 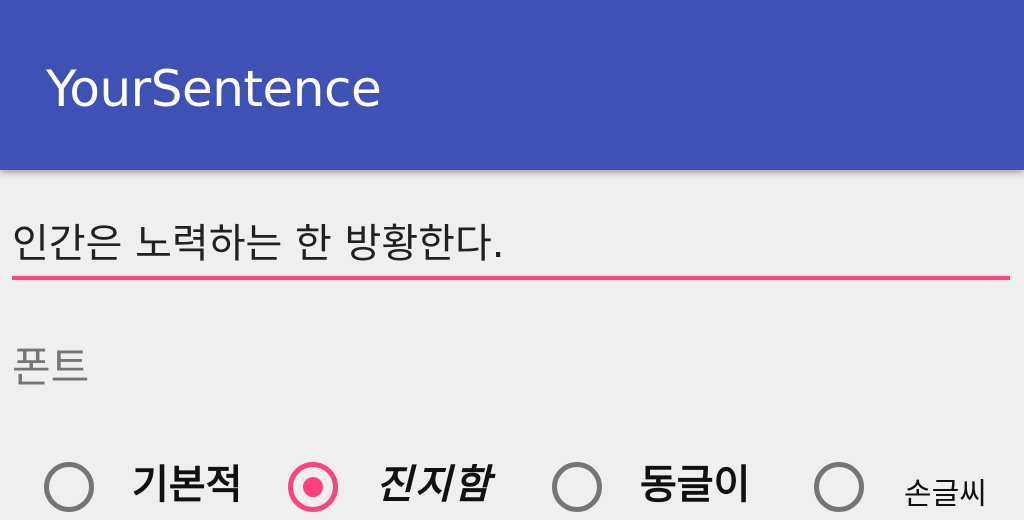 I want to click on font-option-label: 진지함, so click(x=434, y=485).